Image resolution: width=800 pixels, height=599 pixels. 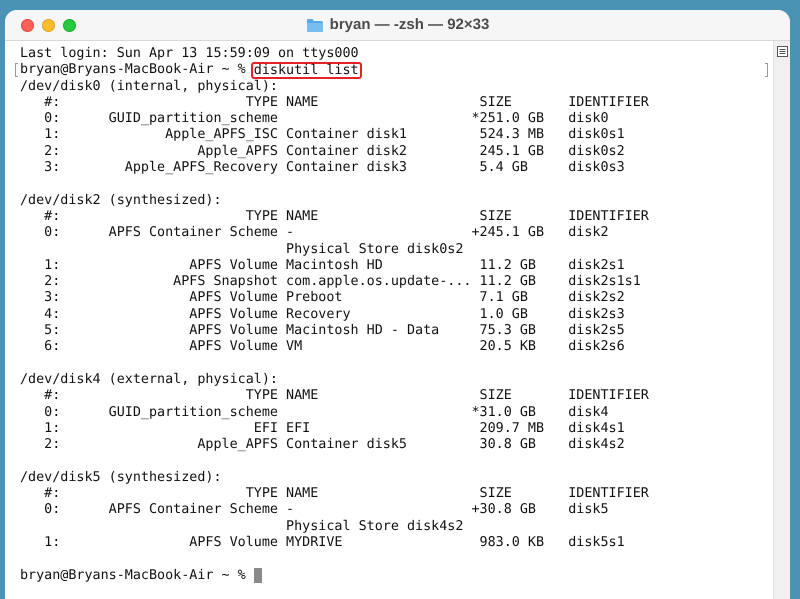 I want to click on terminal-line: 0: GUID_partition_scheme *31.0 GB disk4, so click(x=326, y=412).